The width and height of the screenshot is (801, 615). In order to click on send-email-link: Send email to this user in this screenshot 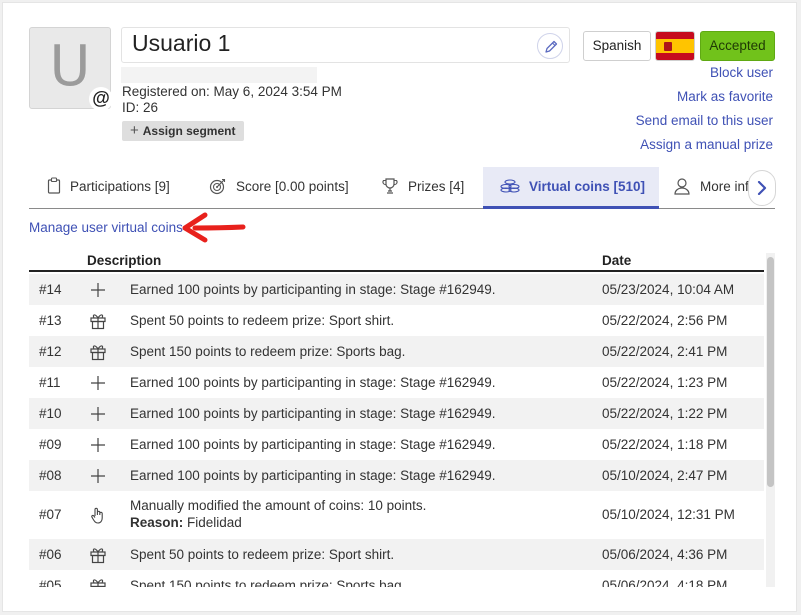, I will do `click(704, 125)`.